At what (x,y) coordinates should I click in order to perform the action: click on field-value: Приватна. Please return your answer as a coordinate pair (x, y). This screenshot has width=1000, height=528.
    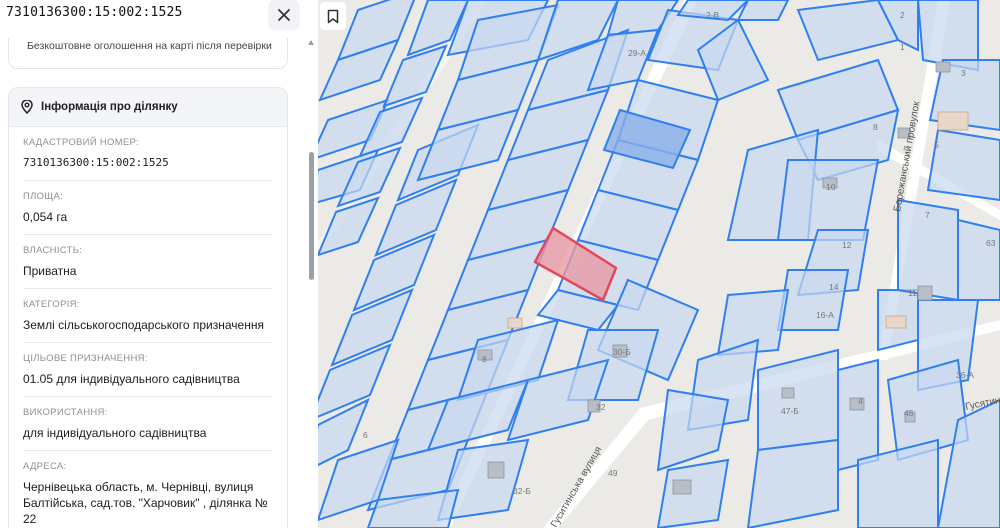
    Looking at the image, I should click on (50, 271).